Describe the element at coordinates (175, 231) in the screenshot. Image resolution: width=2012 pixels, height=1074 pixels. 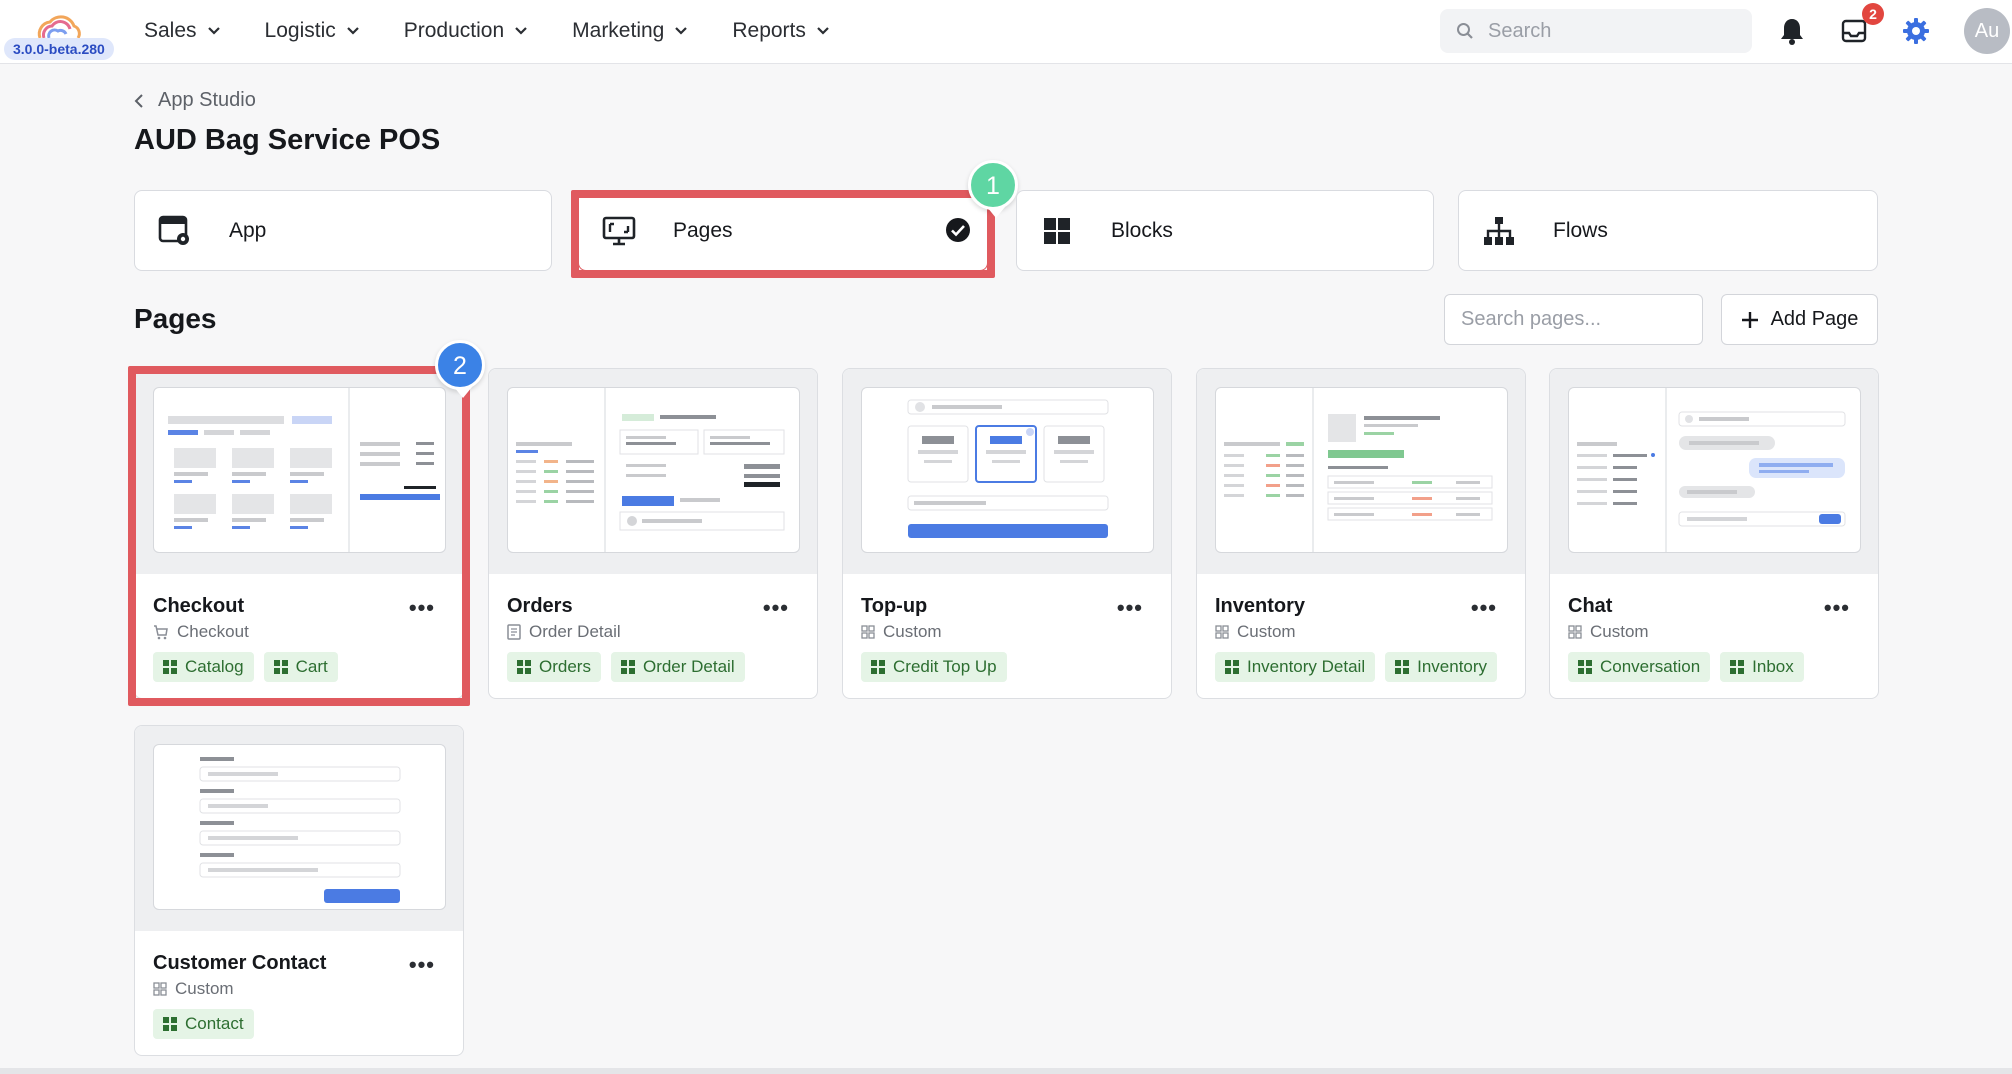
I see `app-settings-icon` at that location.